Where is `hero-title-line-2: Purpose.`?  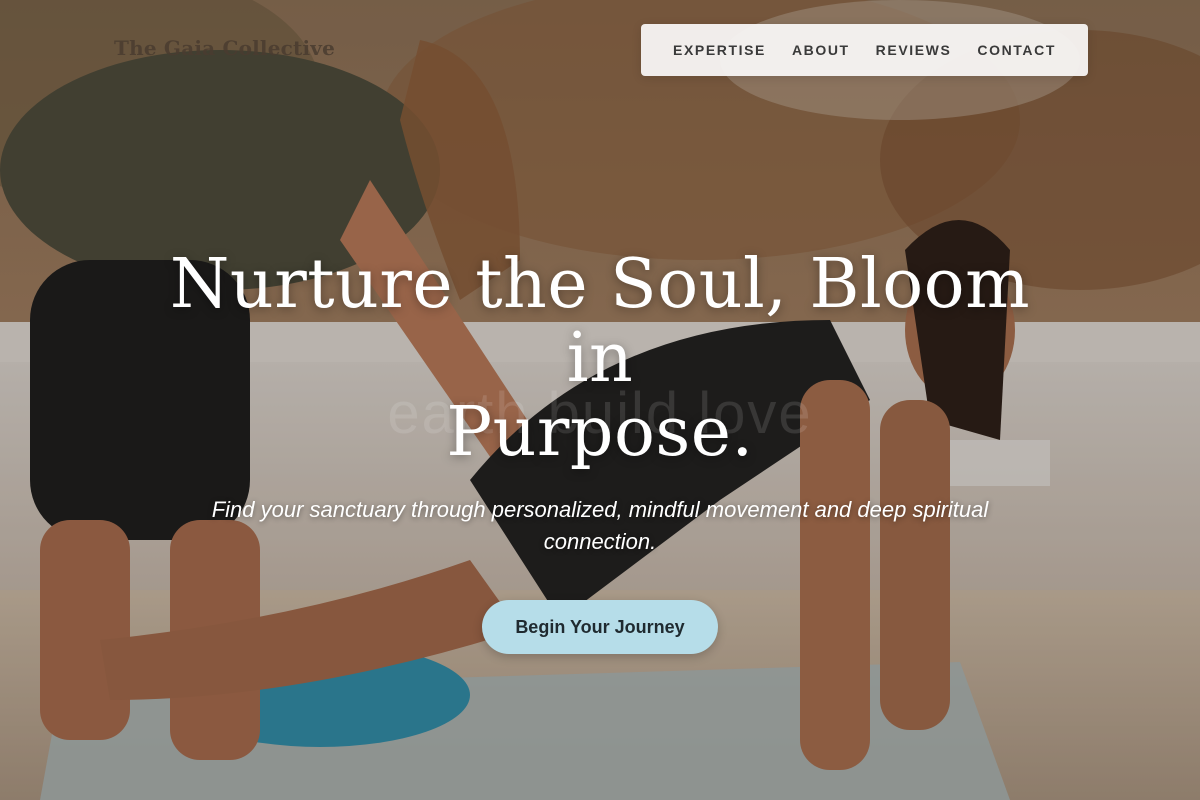
hero-title-line-2: Purpose. is located at coordinates (600, 432).